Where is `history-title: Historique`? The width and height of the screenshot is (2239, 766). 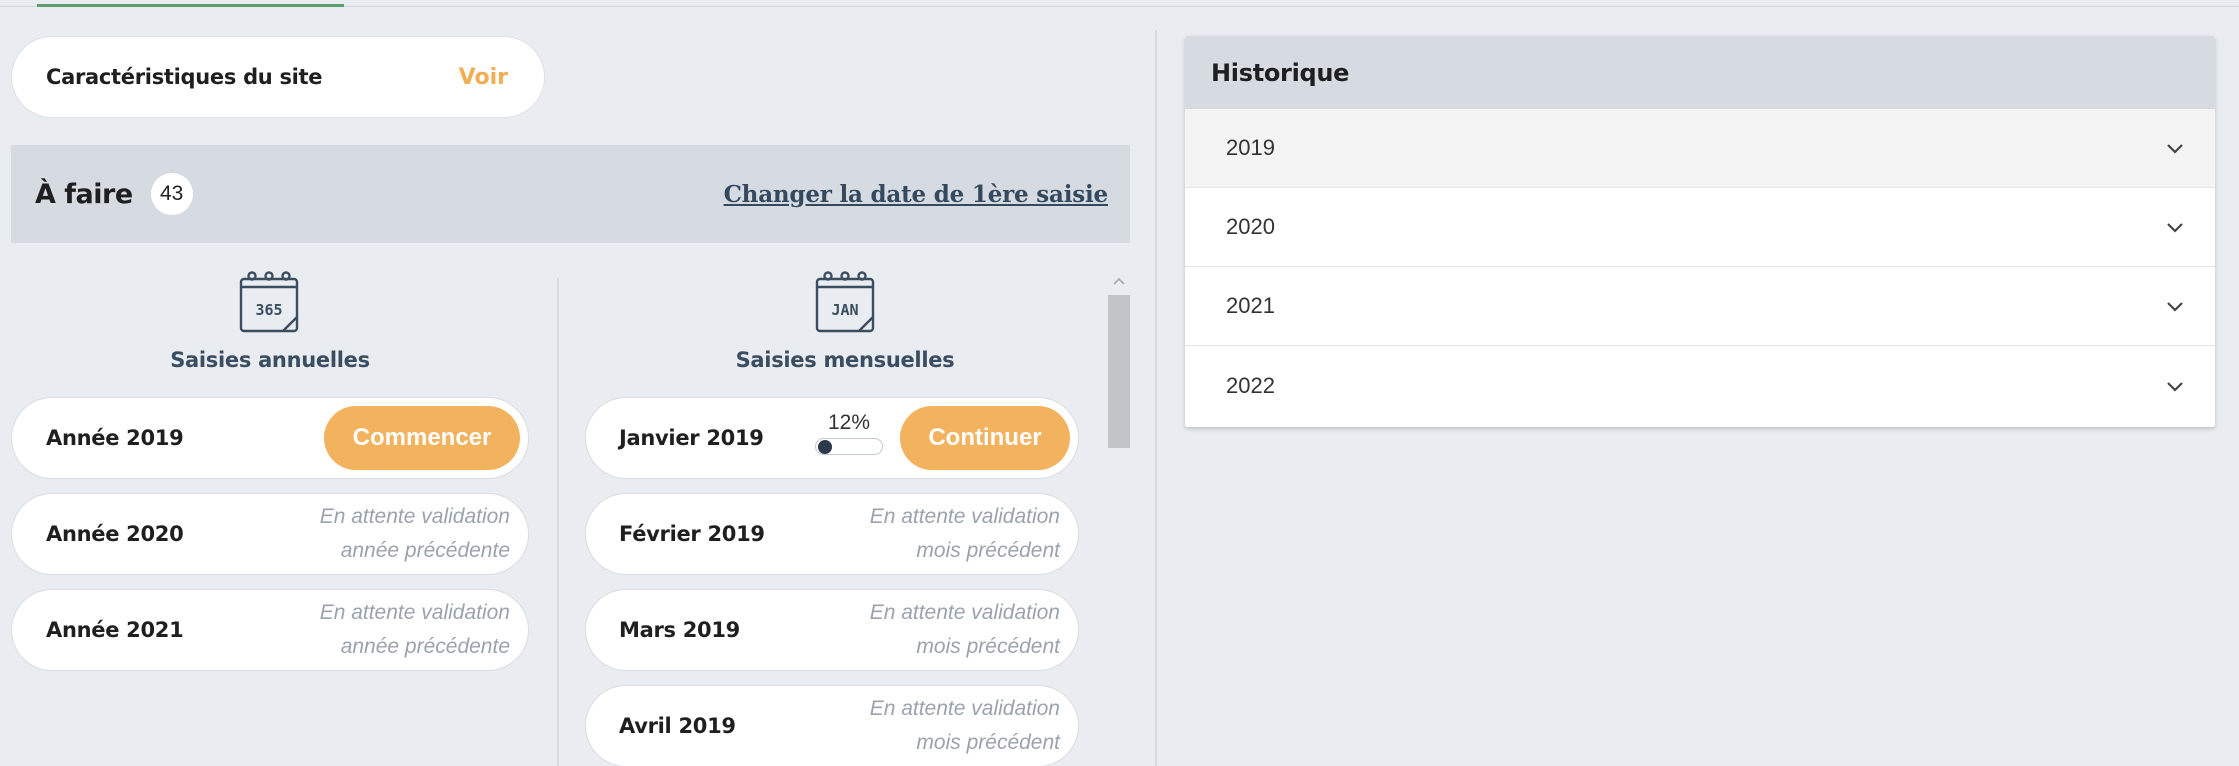 history-title: Historique is located at coordinates (1700, 72).